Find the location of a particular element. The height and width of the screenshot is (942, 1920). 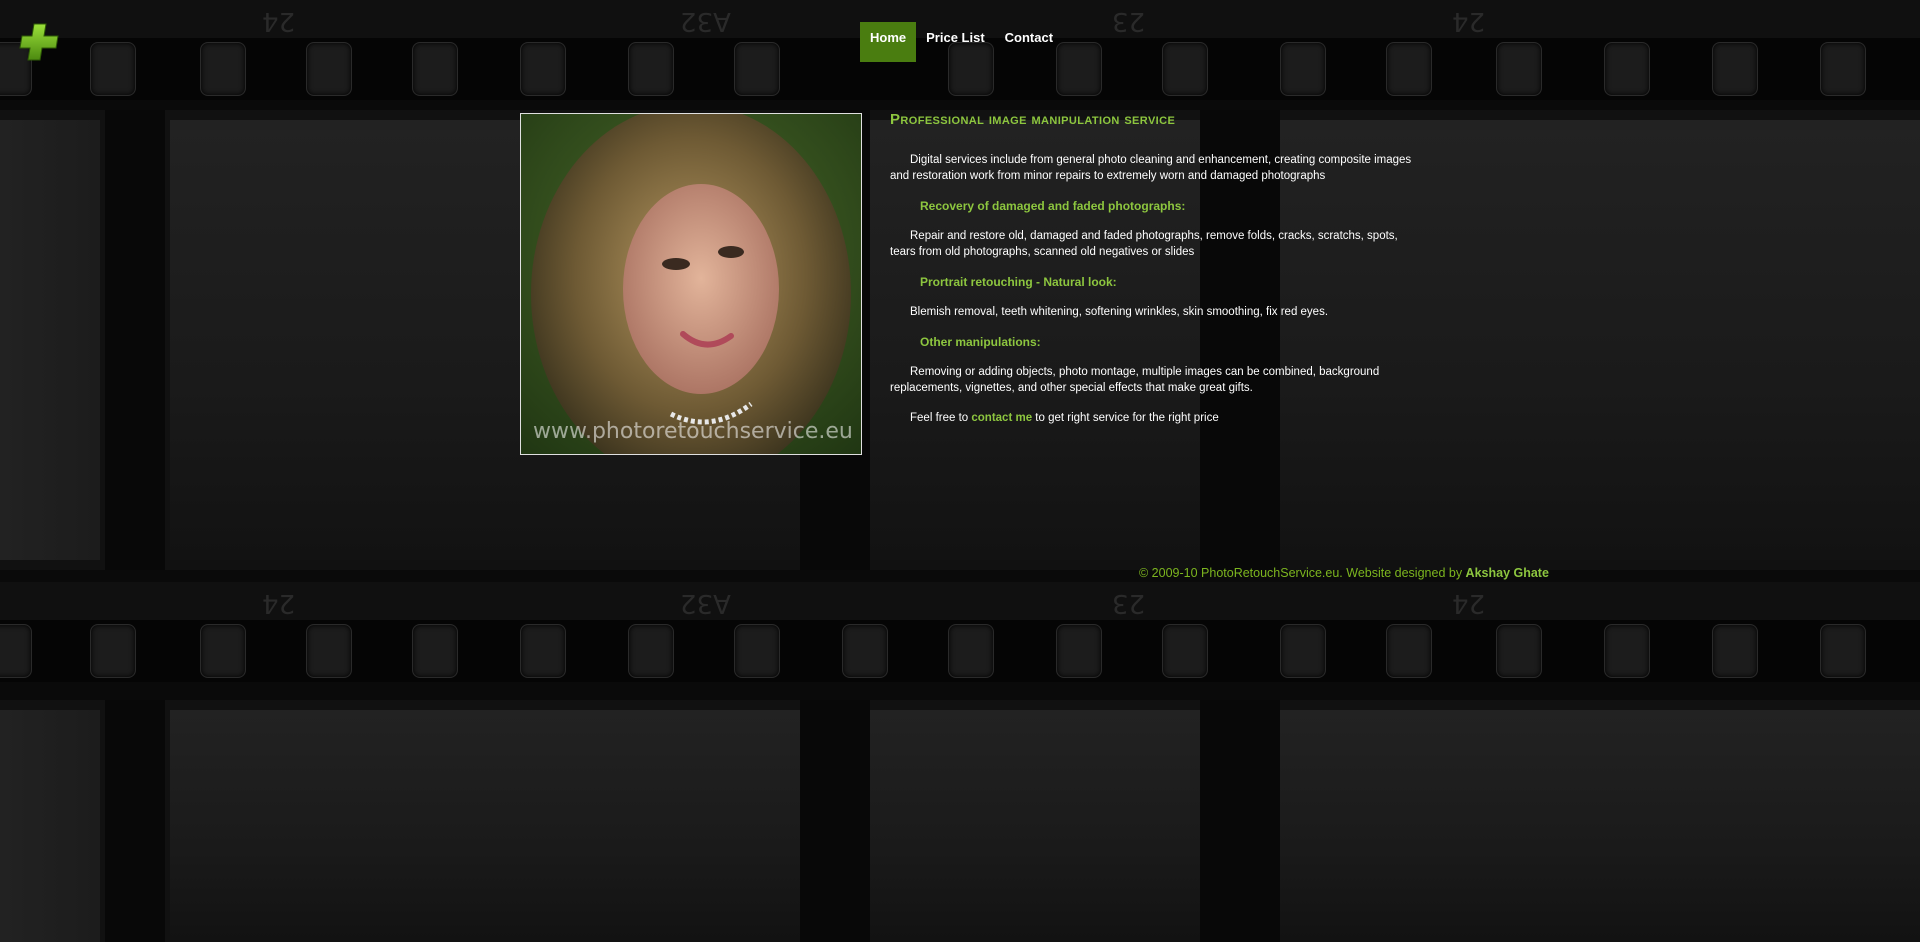

contact-me-link: contact me is located at coordinates (1001, 418).